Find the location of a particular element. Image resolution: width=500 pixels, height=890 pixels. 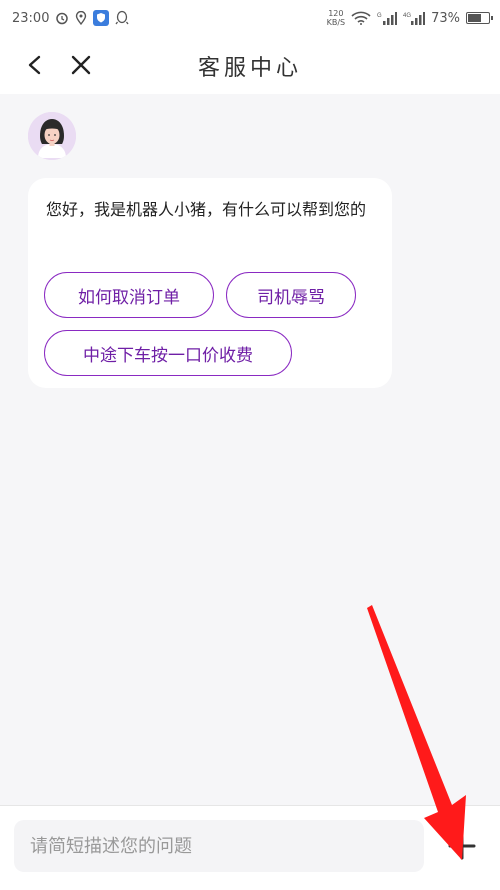

header: 客服中心 is located at coordinates (250, 65).